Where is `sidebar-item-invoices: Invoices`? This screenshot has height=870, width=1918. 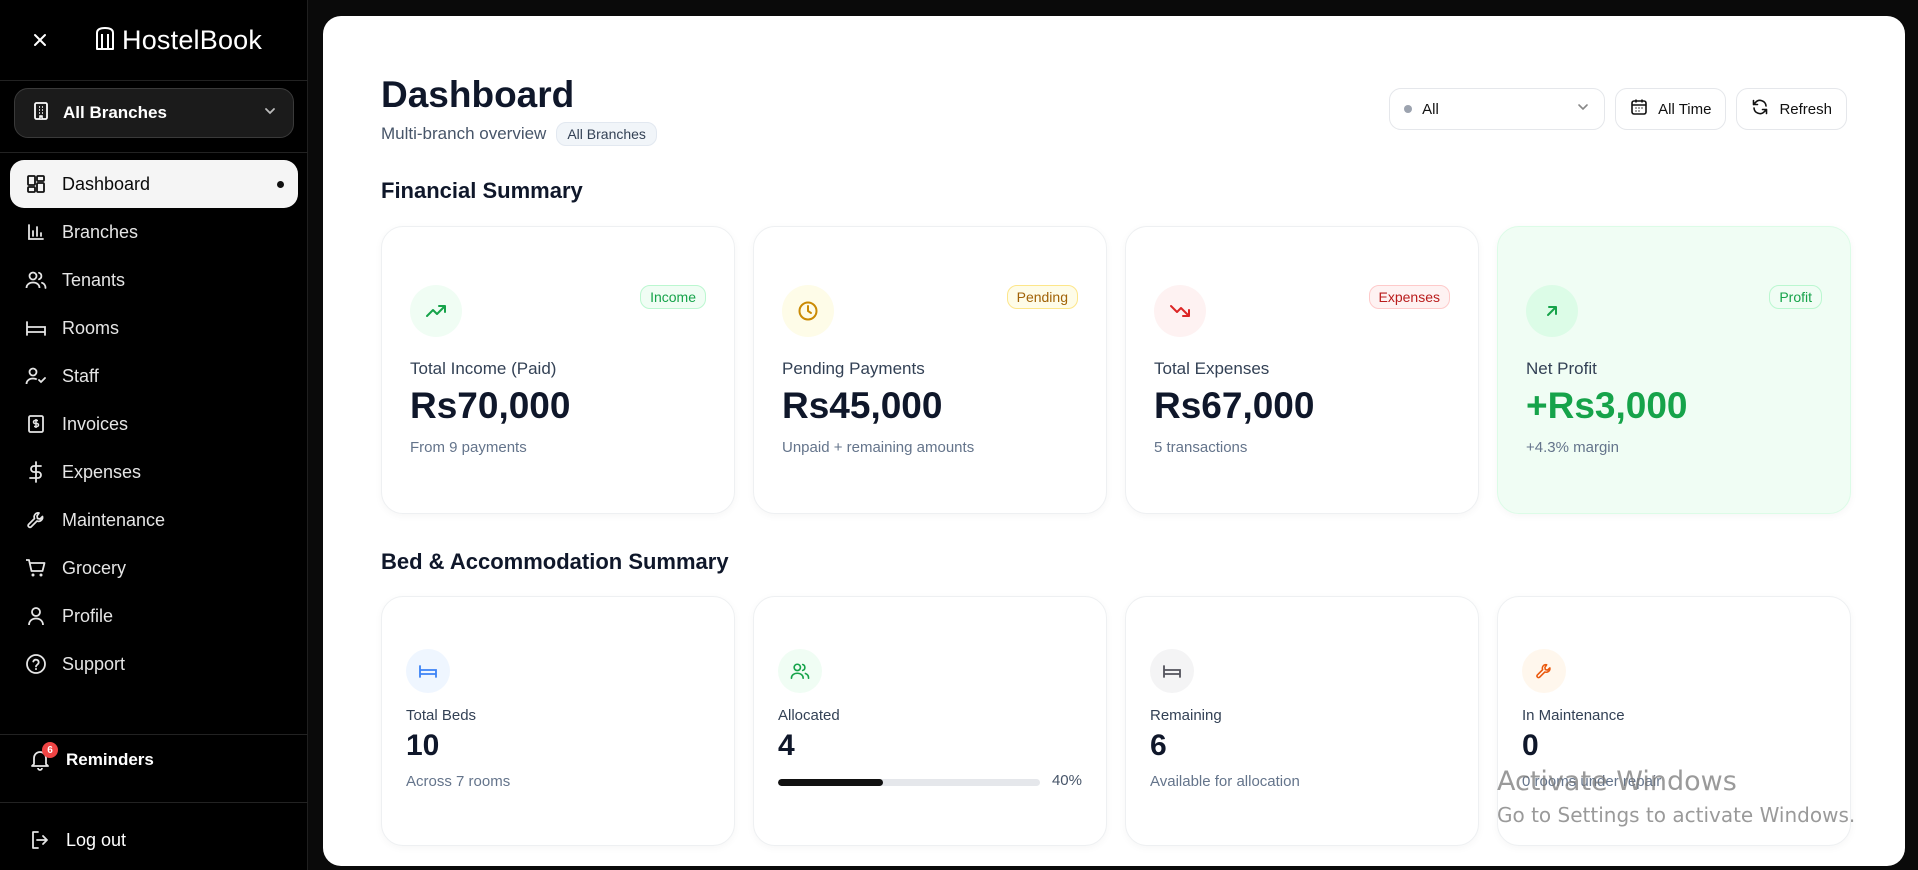 sidebar-item-invoices: Invoices is located at coordinates (154, 424).